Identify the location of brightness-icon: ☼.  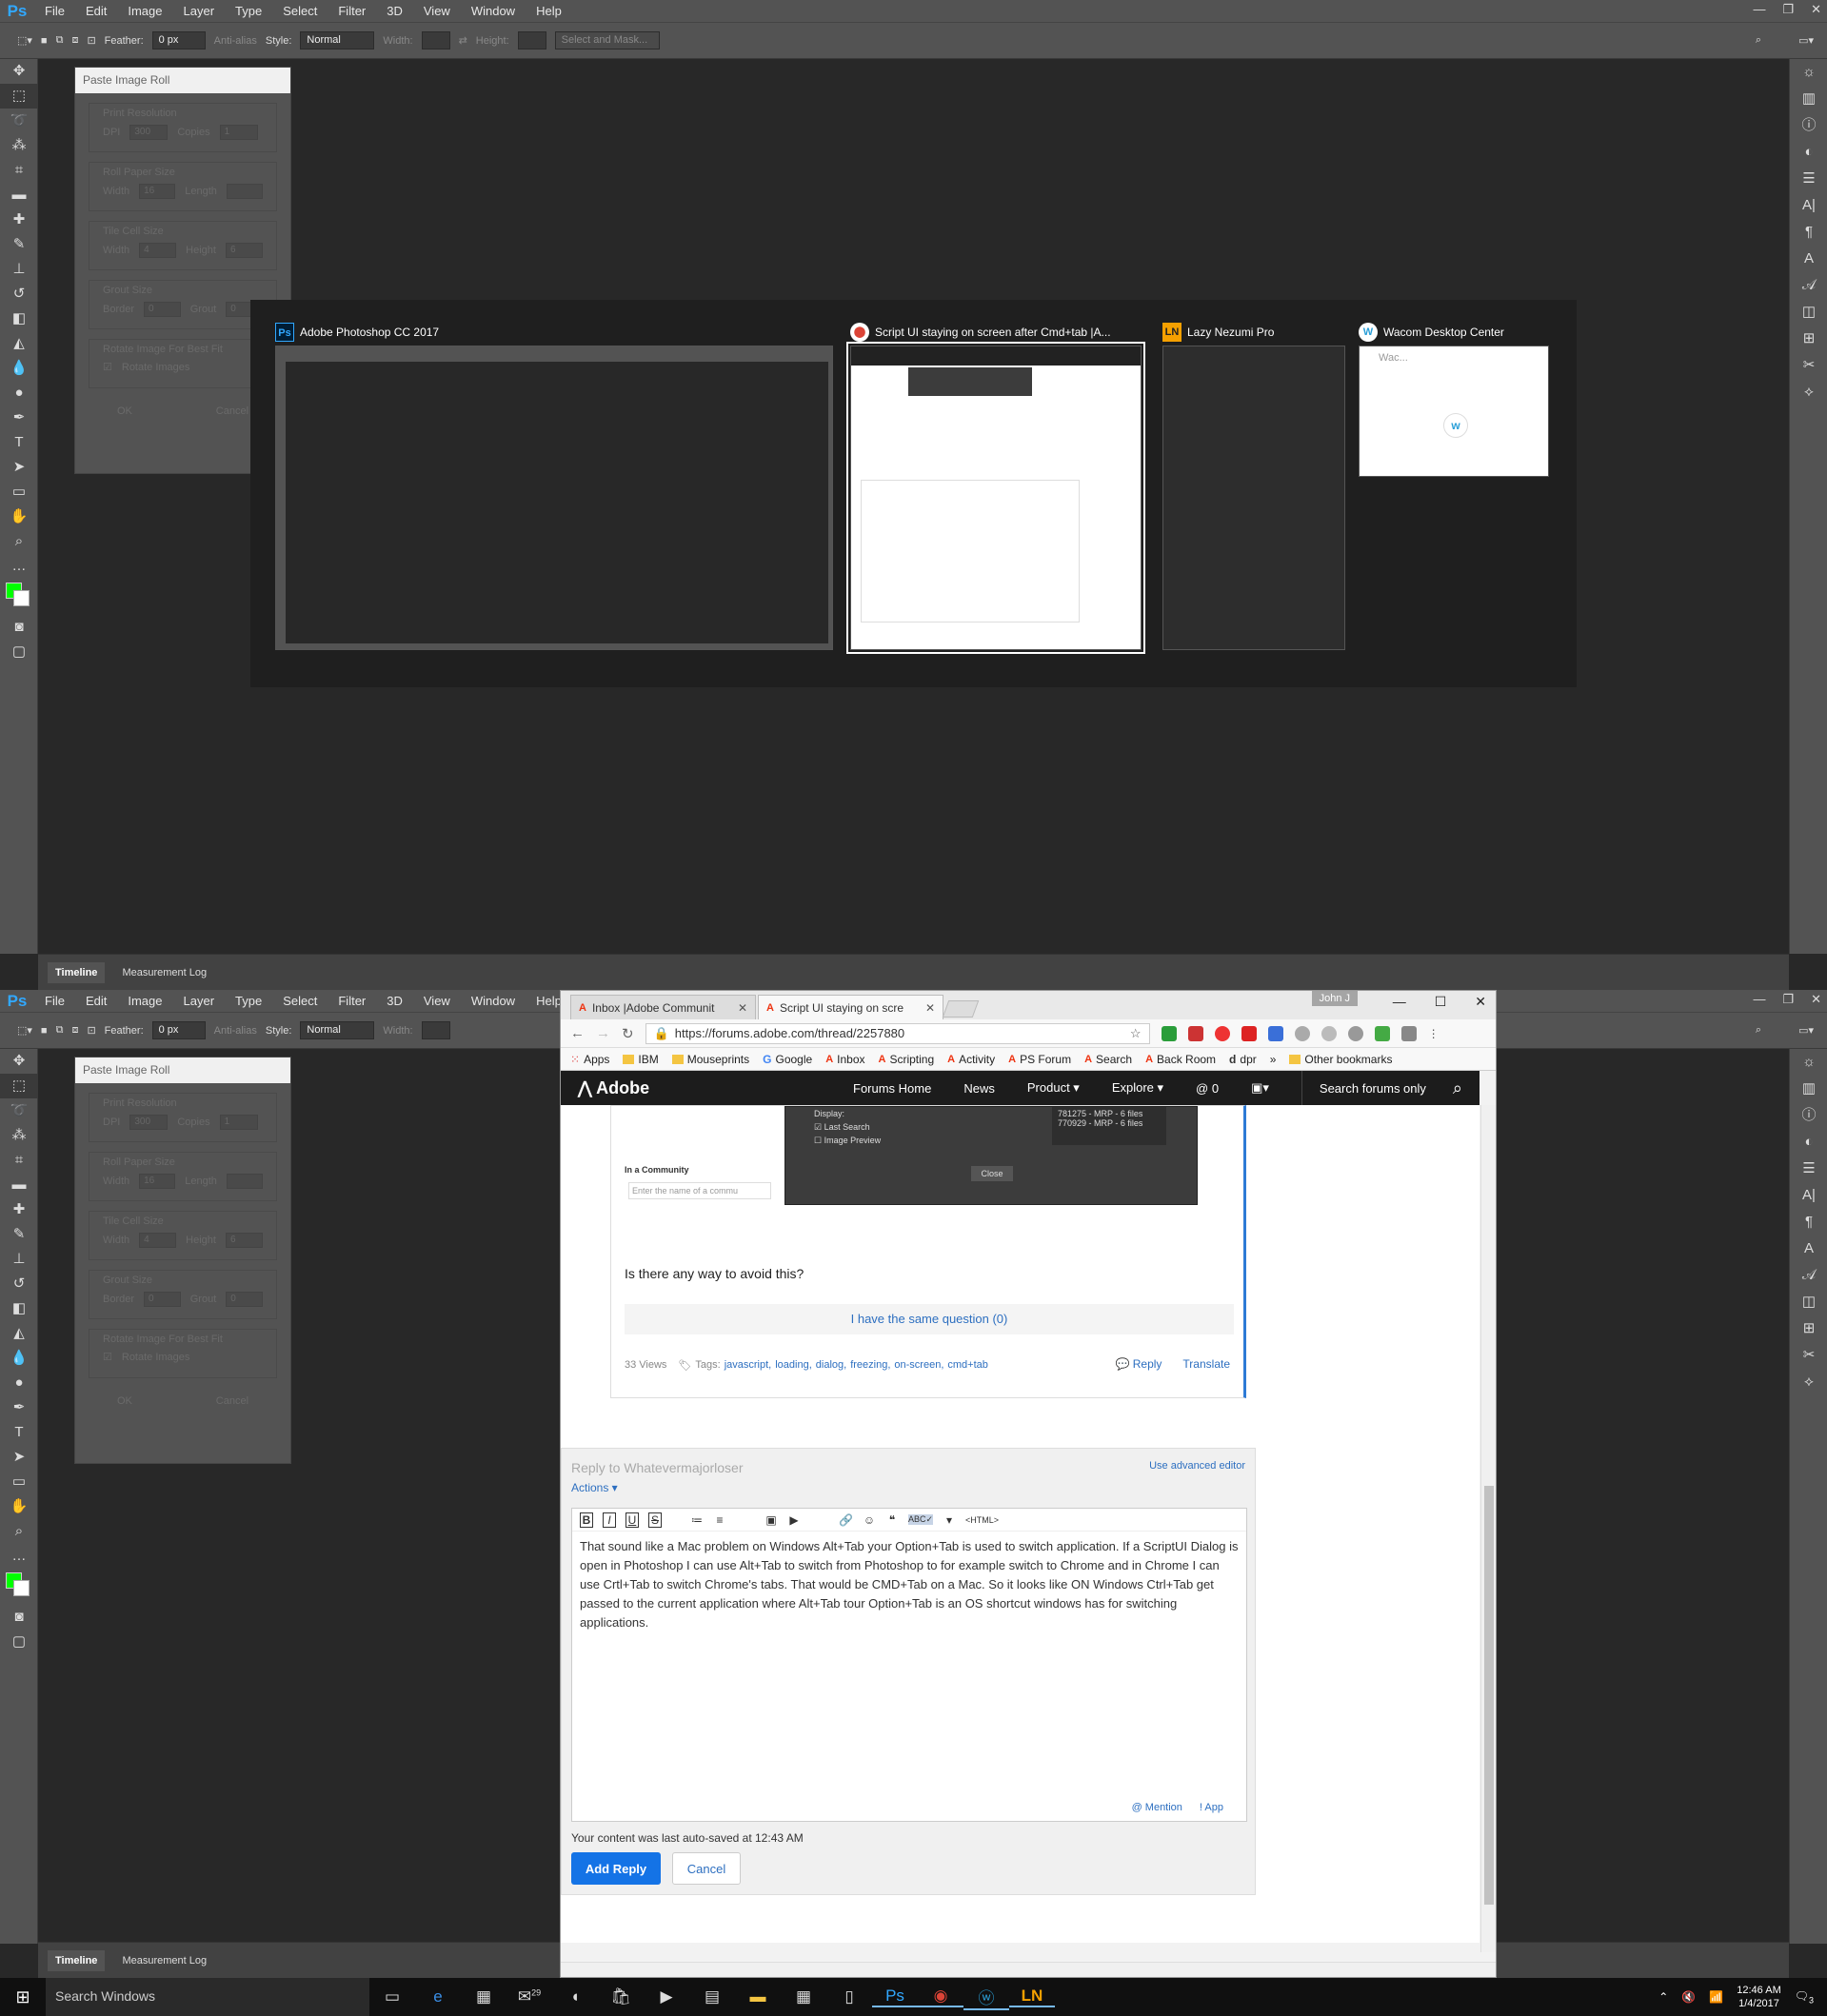
(1808, 72).